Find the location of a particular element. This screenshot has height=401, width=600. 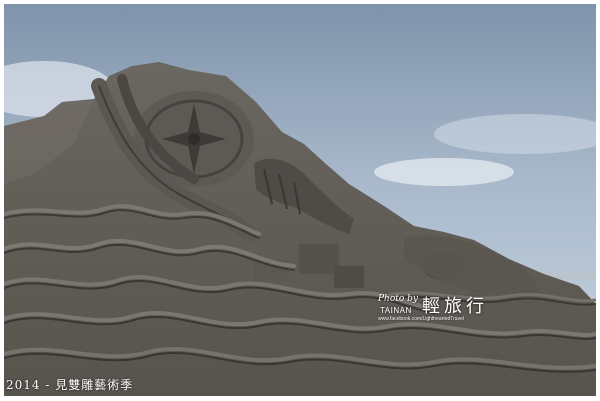

cloud is located at coordinates (444, 172).